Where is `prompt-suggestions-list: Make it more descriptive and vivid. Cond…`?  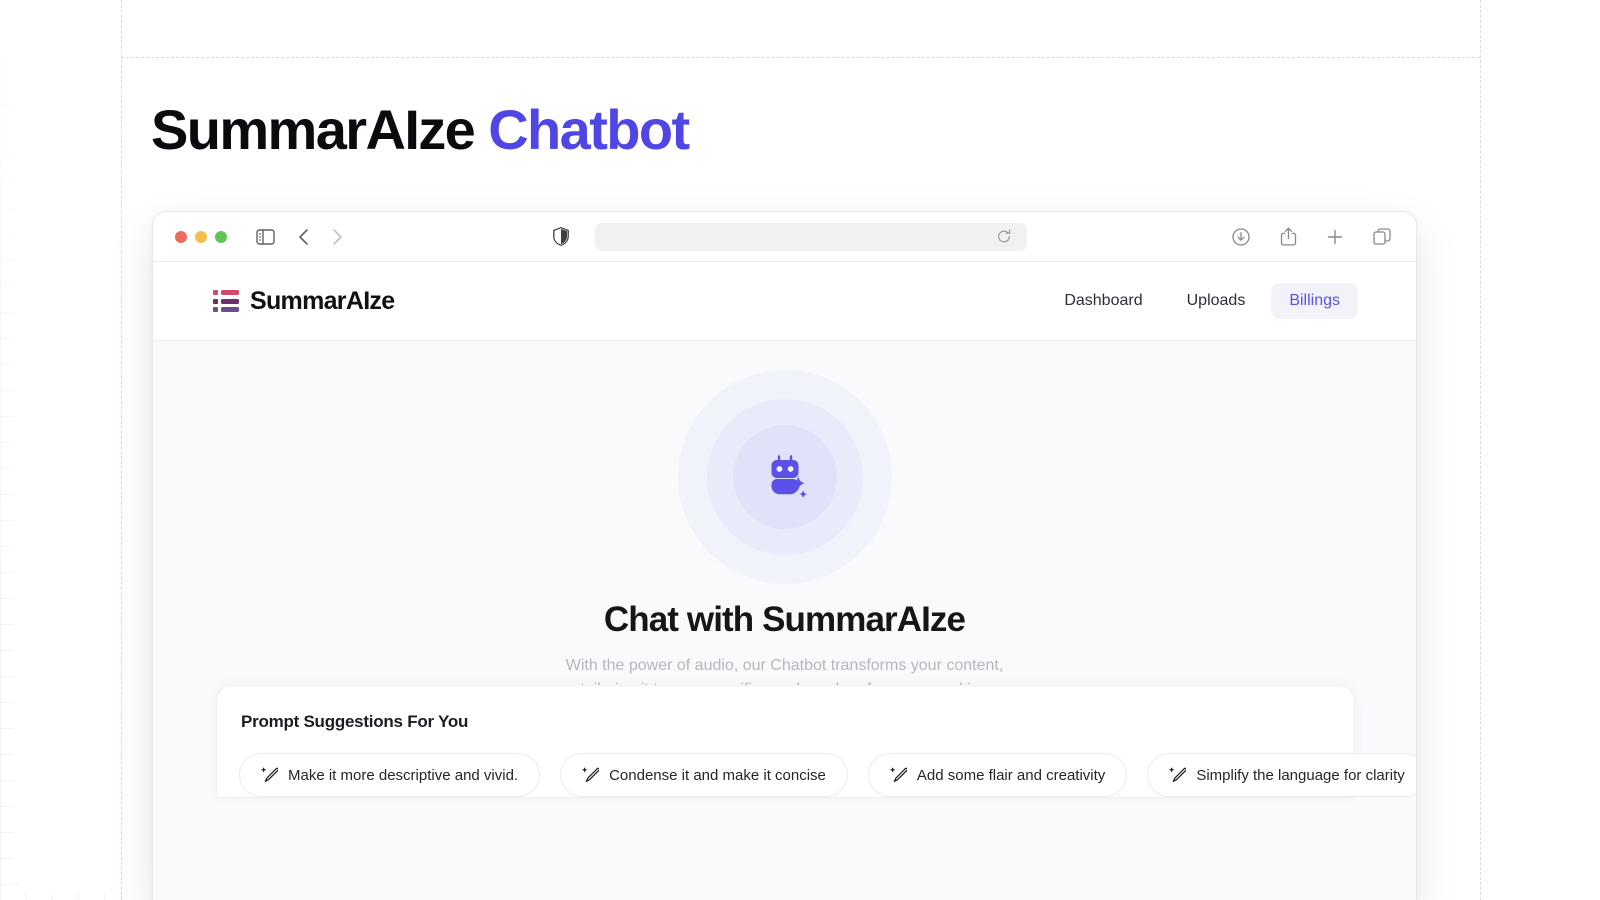 prompt-suggestions-list: Make it more descriptive and vivid. Cond… is located at coordinates (827, 775).